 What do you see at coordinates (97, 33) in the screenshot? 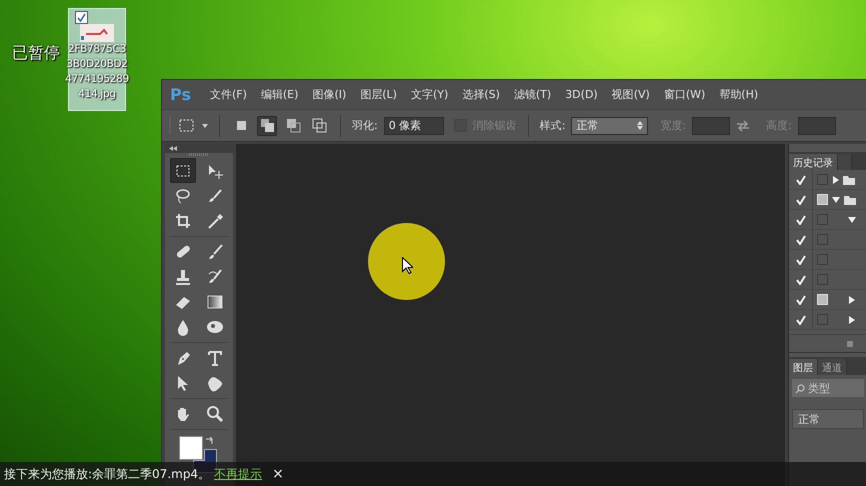
I see `image-thumbnail-icon` at bounding box center [97, 33].